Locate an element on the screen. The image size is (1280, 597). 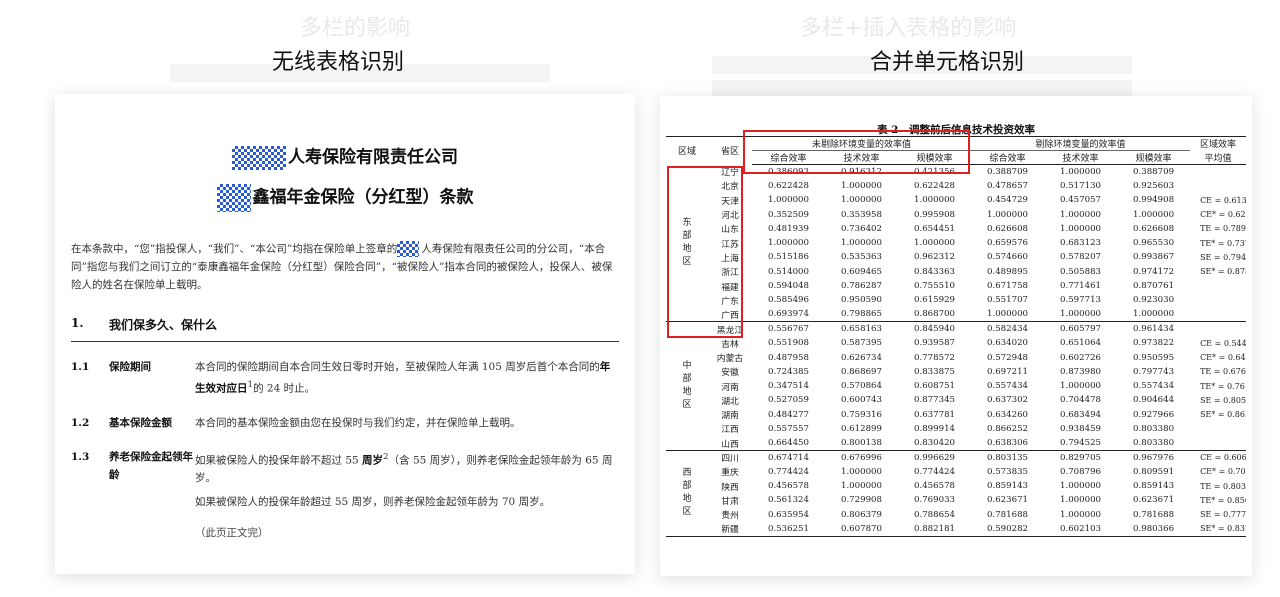
value-cell: 0.974172 is located at coordinates (1154, 271).